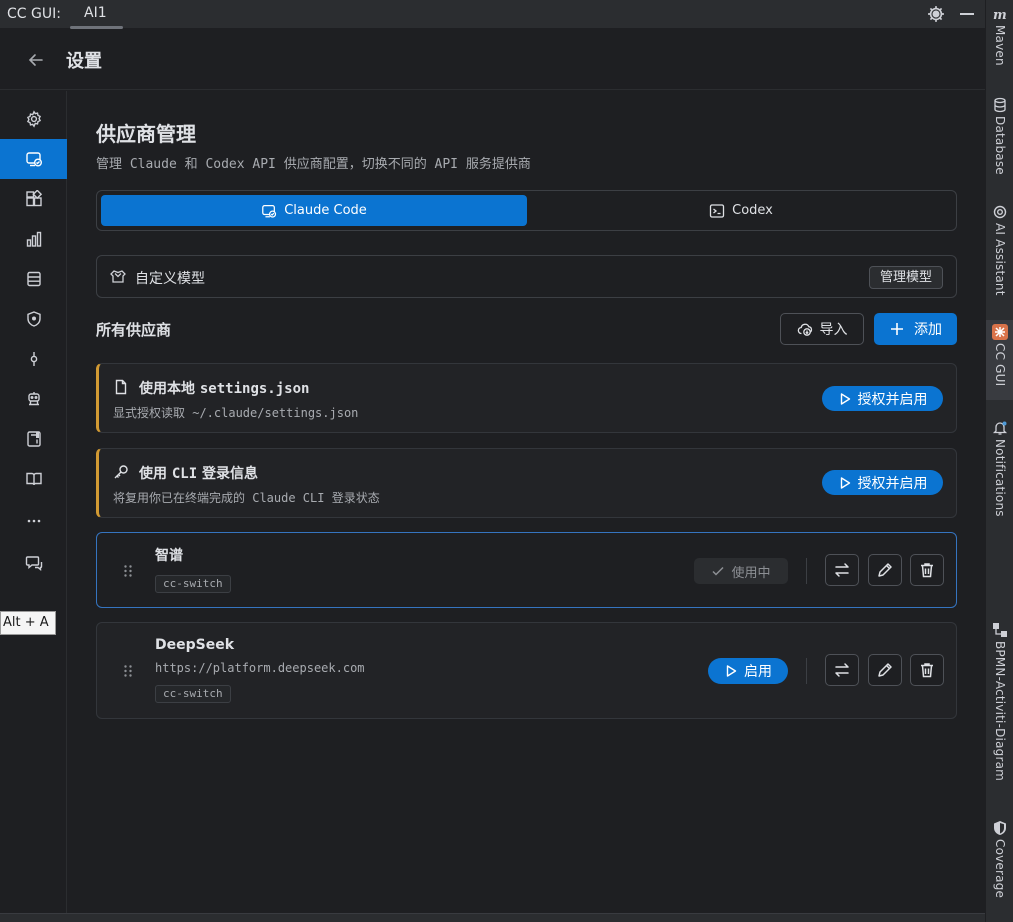  I want to click on provider-url: https://platform.deepseek.com, so click(260, 668).